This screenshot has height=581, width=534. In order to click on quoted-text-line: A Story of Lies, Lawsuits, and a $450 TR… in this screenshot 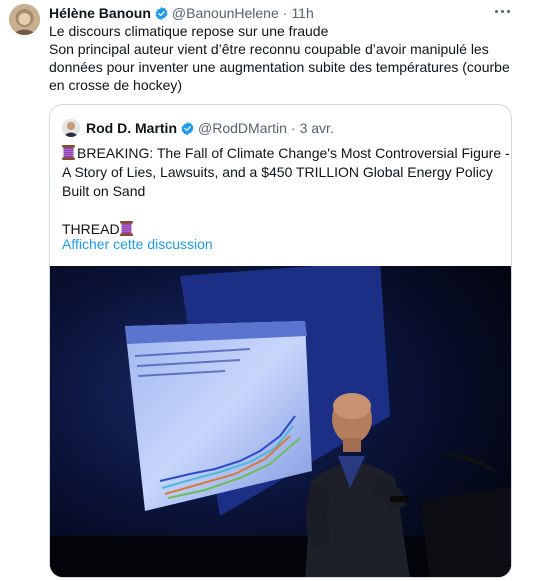, I will do `click(277, 172)`.